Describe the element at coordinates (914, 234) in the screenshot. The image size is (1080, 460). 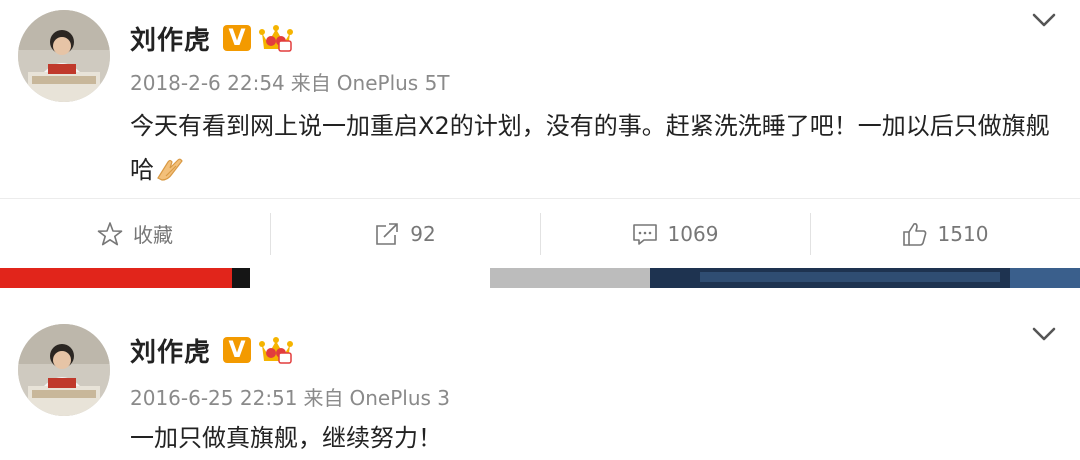
I see `thumbs-up-icon` at that location.